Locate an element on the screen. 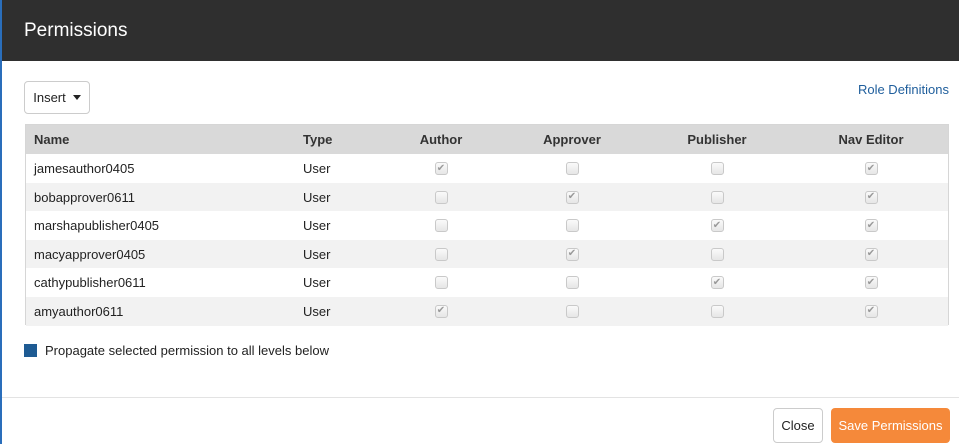 The width and height of the screenshot is (959, 444). insert-dropdown-button: Insert is located at coordinates (57, 97).